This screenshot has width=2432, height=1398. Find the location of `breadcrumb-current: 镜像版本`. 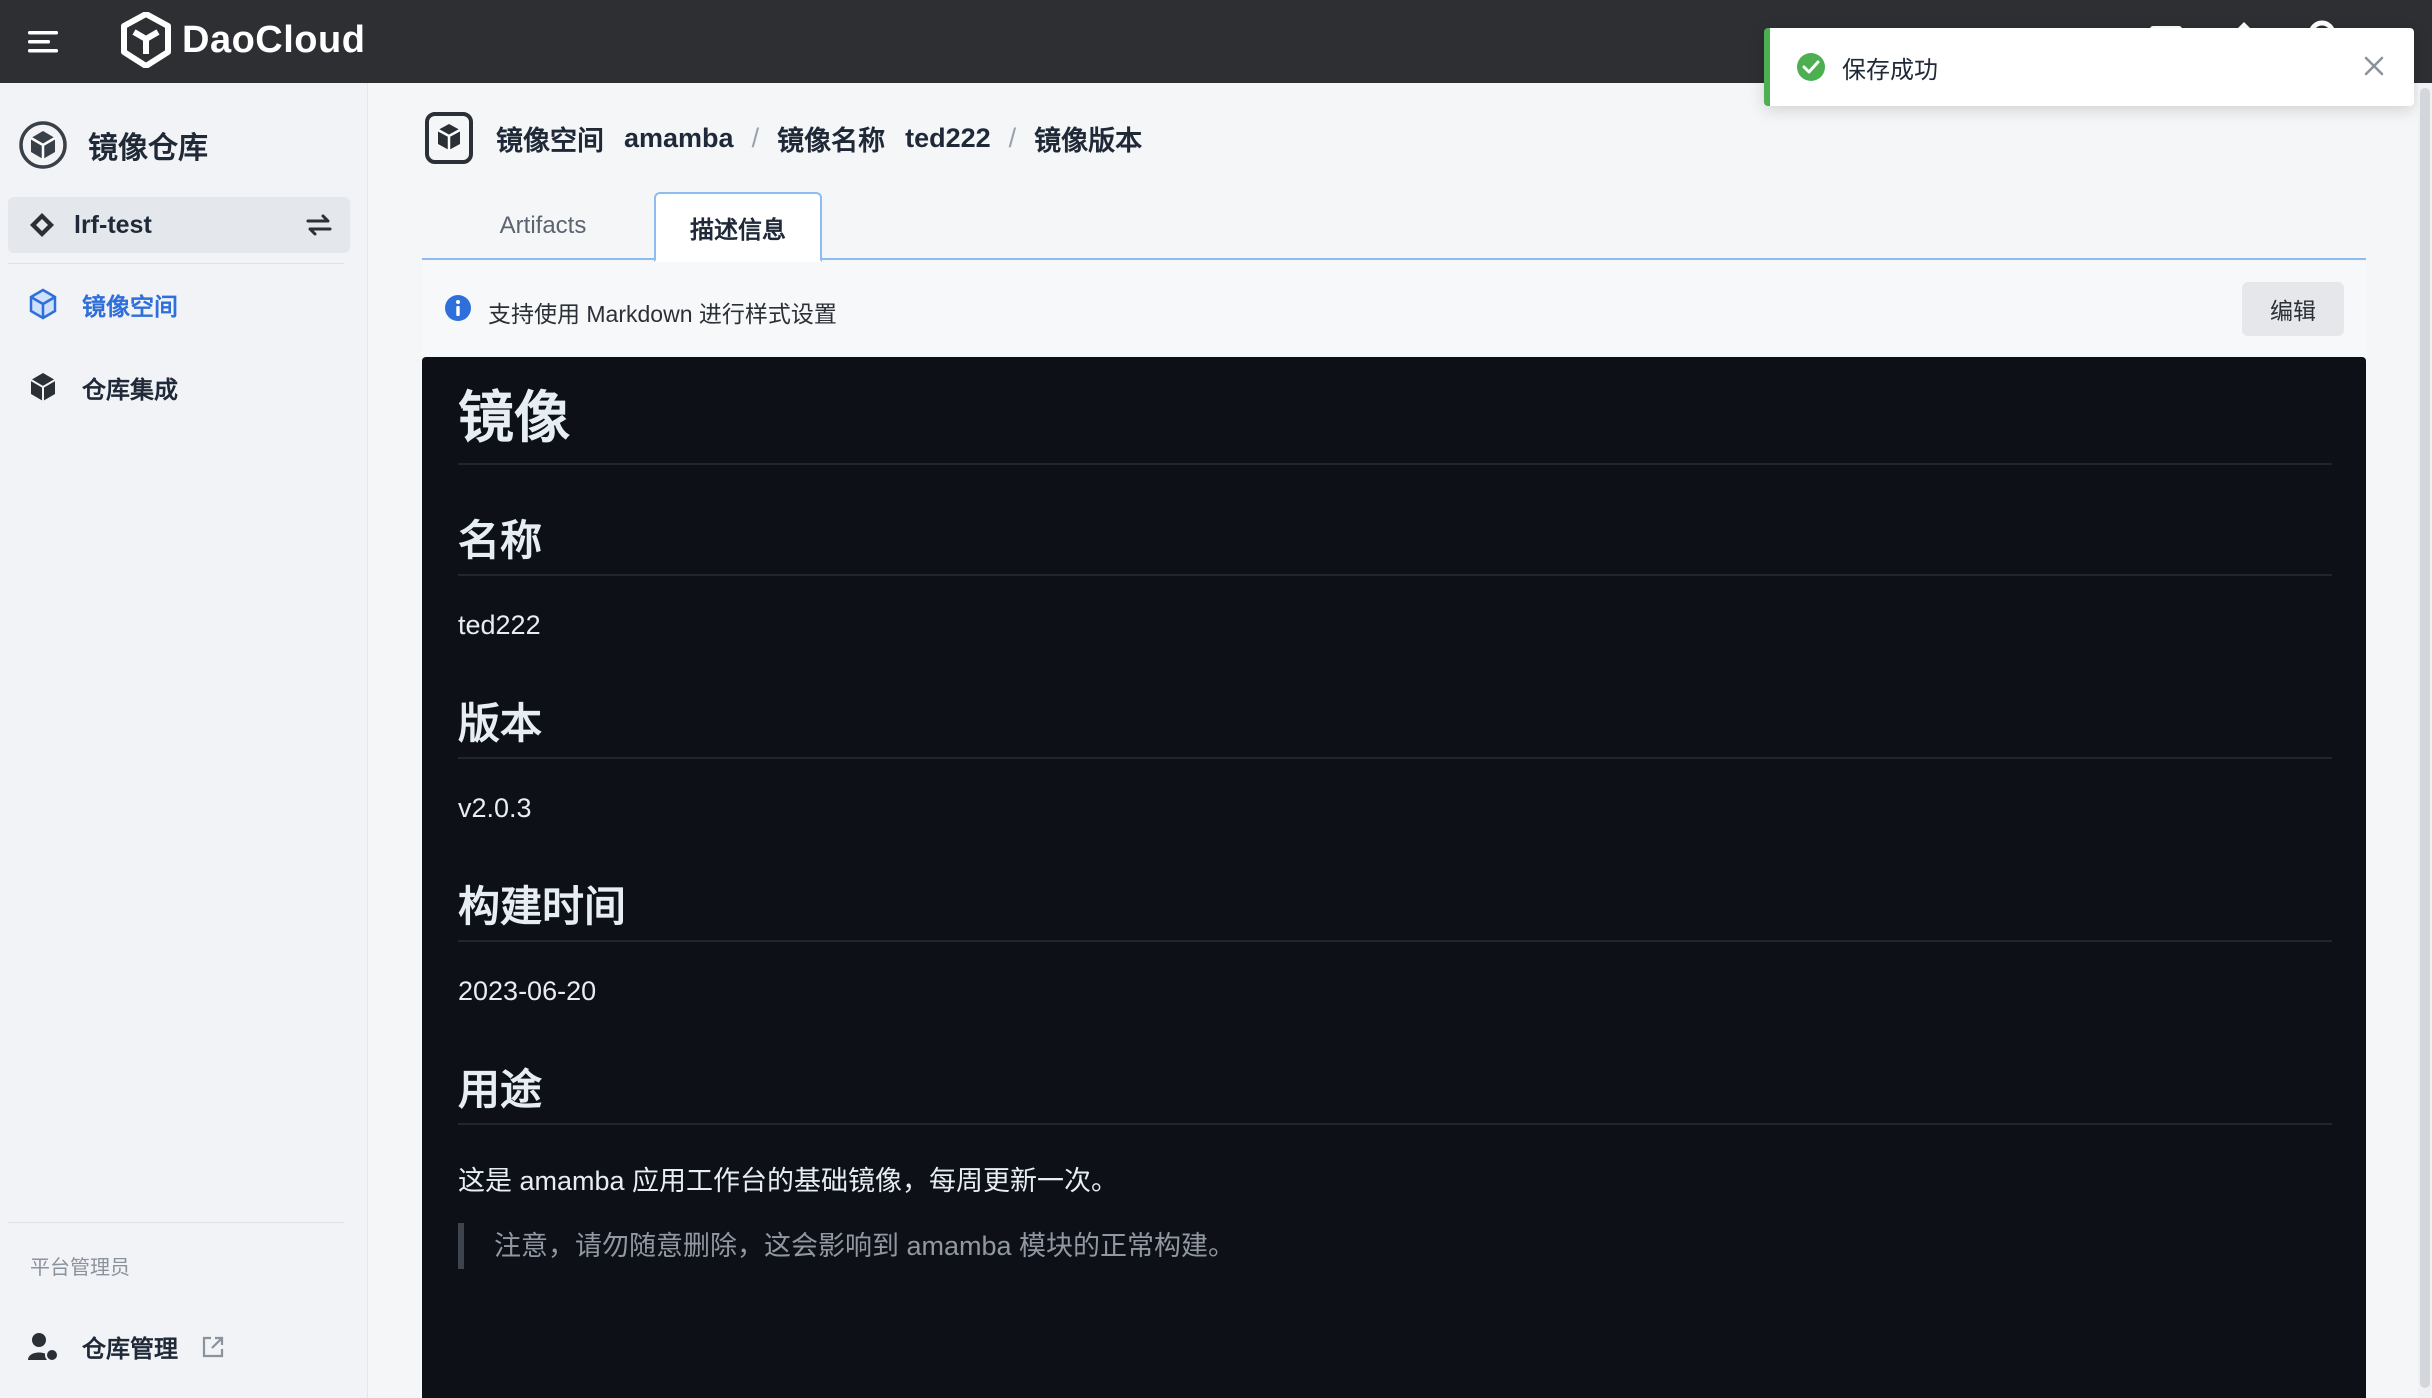

breadcrumb-current: 镜像版本 is located at coordinates (1088, 140).